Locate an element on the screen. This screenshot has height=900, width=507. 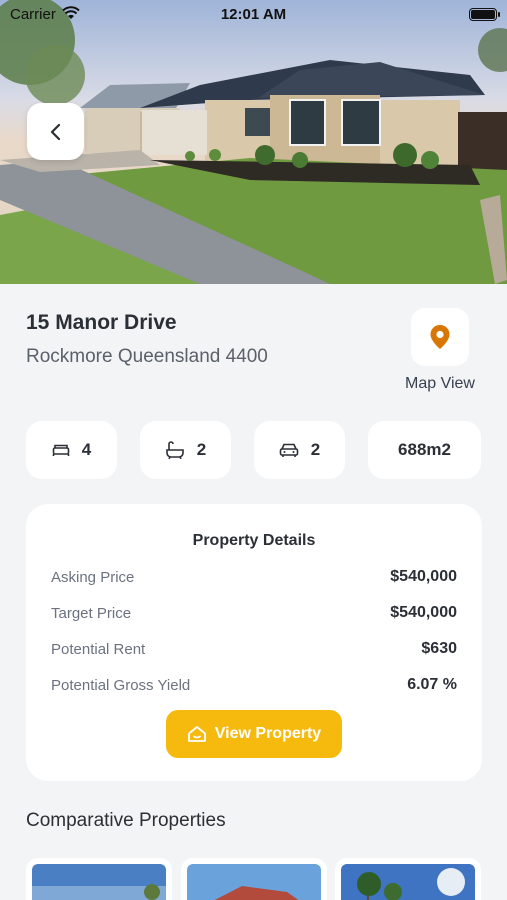
bed-icon is located at coordinates (61, 450).